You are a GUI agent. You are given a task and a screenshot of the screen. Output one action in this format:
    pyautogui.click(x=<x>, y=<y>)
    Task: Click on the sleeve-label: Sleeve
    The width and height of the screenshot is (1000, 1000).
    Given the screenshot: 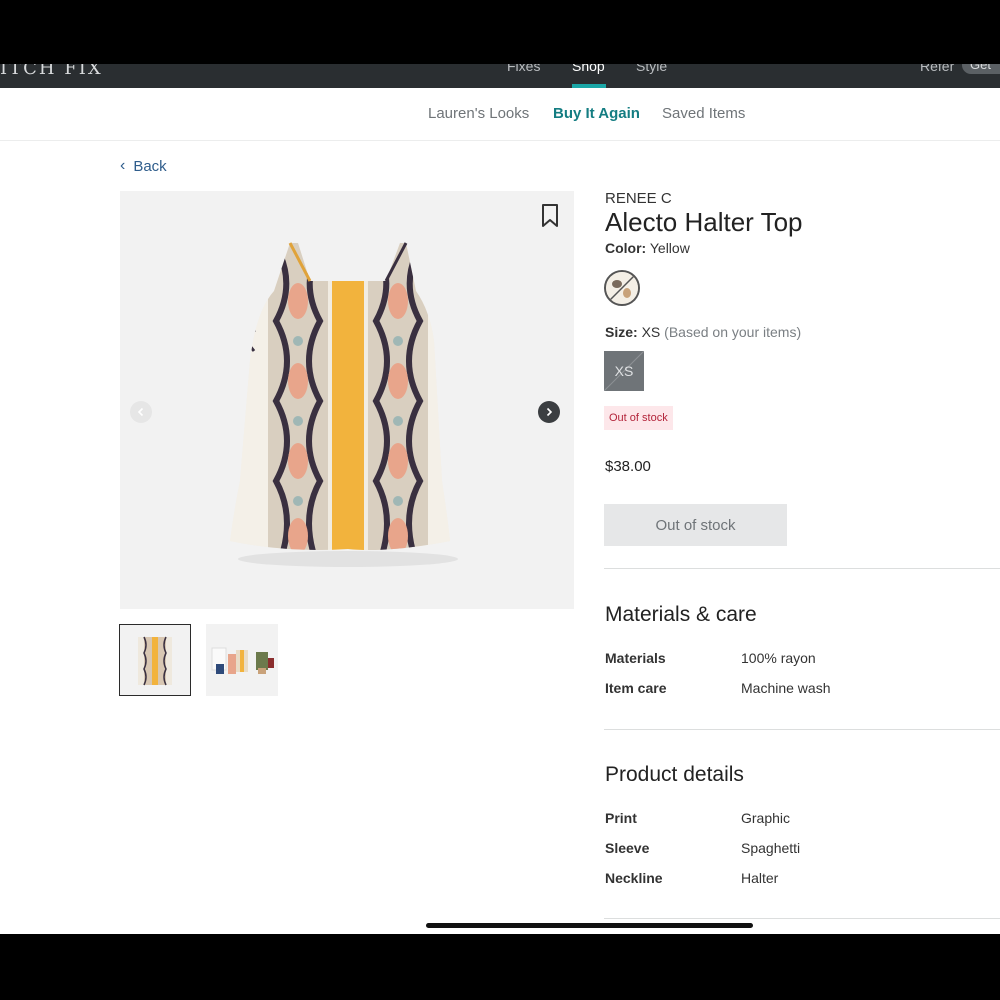 What is the action you would take?
    pyautogui.click(x=627, y=848)
    